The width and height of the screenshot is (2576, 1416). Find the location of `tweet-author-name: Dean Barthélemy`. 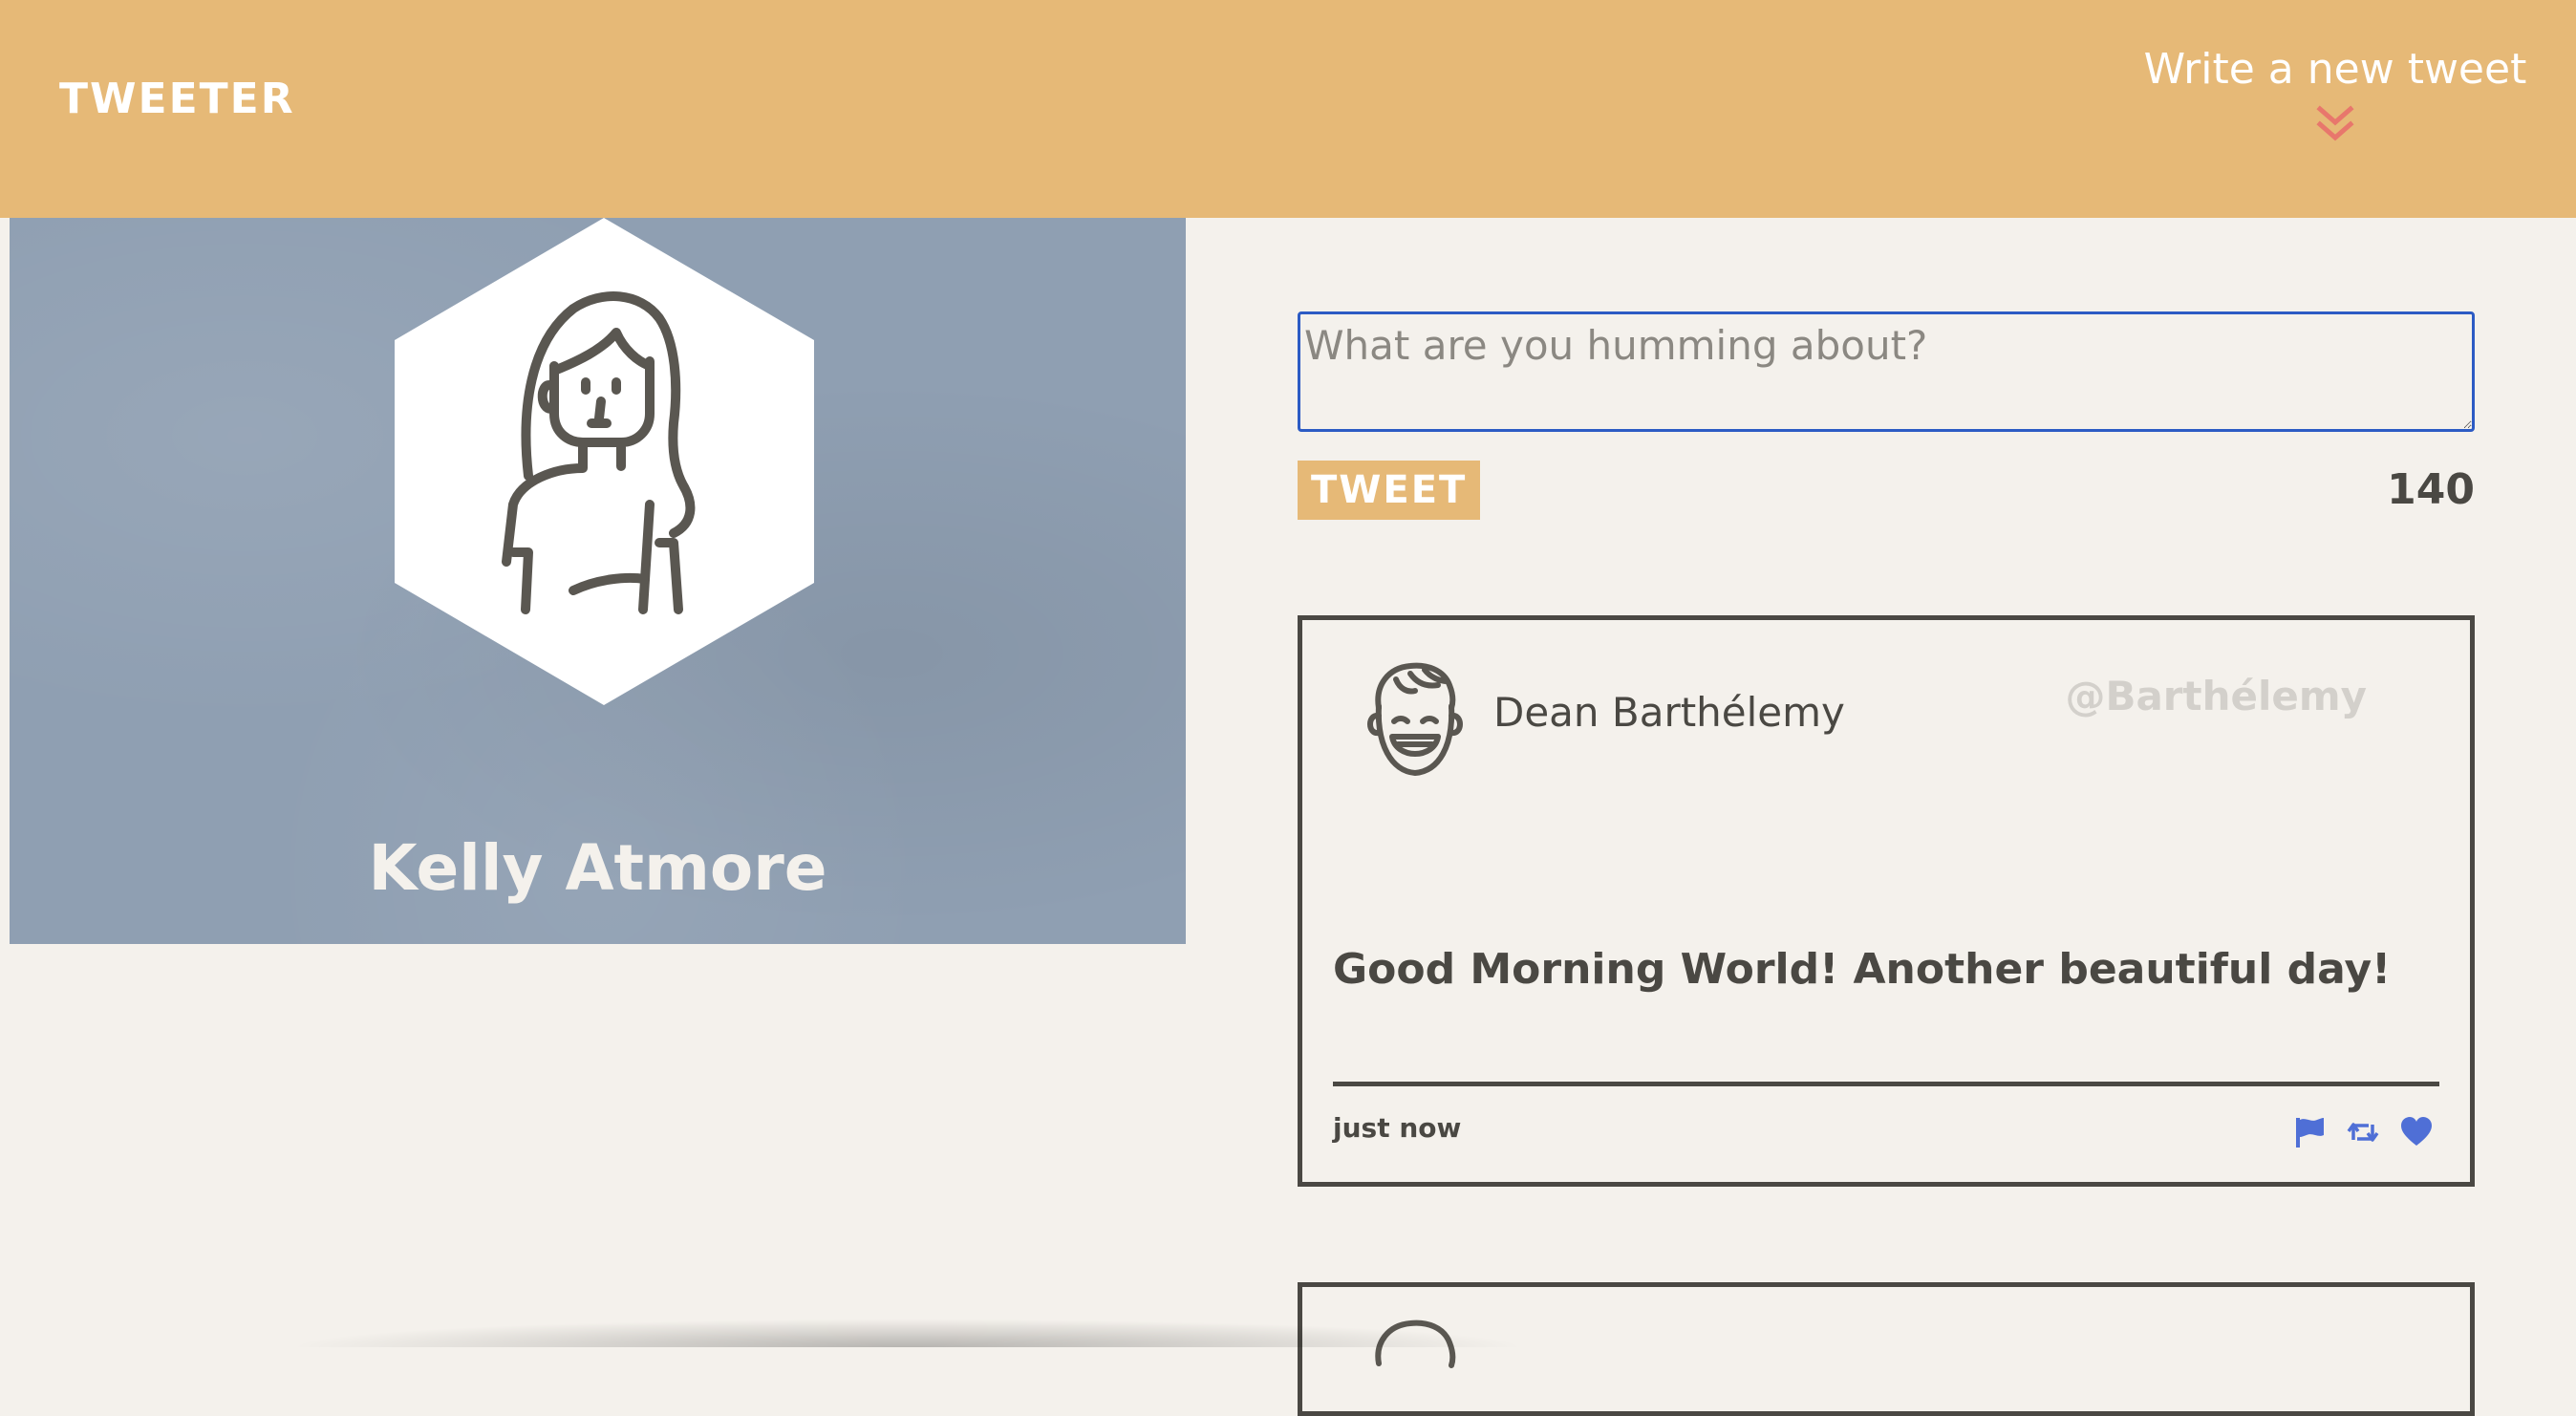

tweet-author-name: Dean Barthélemy is located at coordinates (1669, 713).